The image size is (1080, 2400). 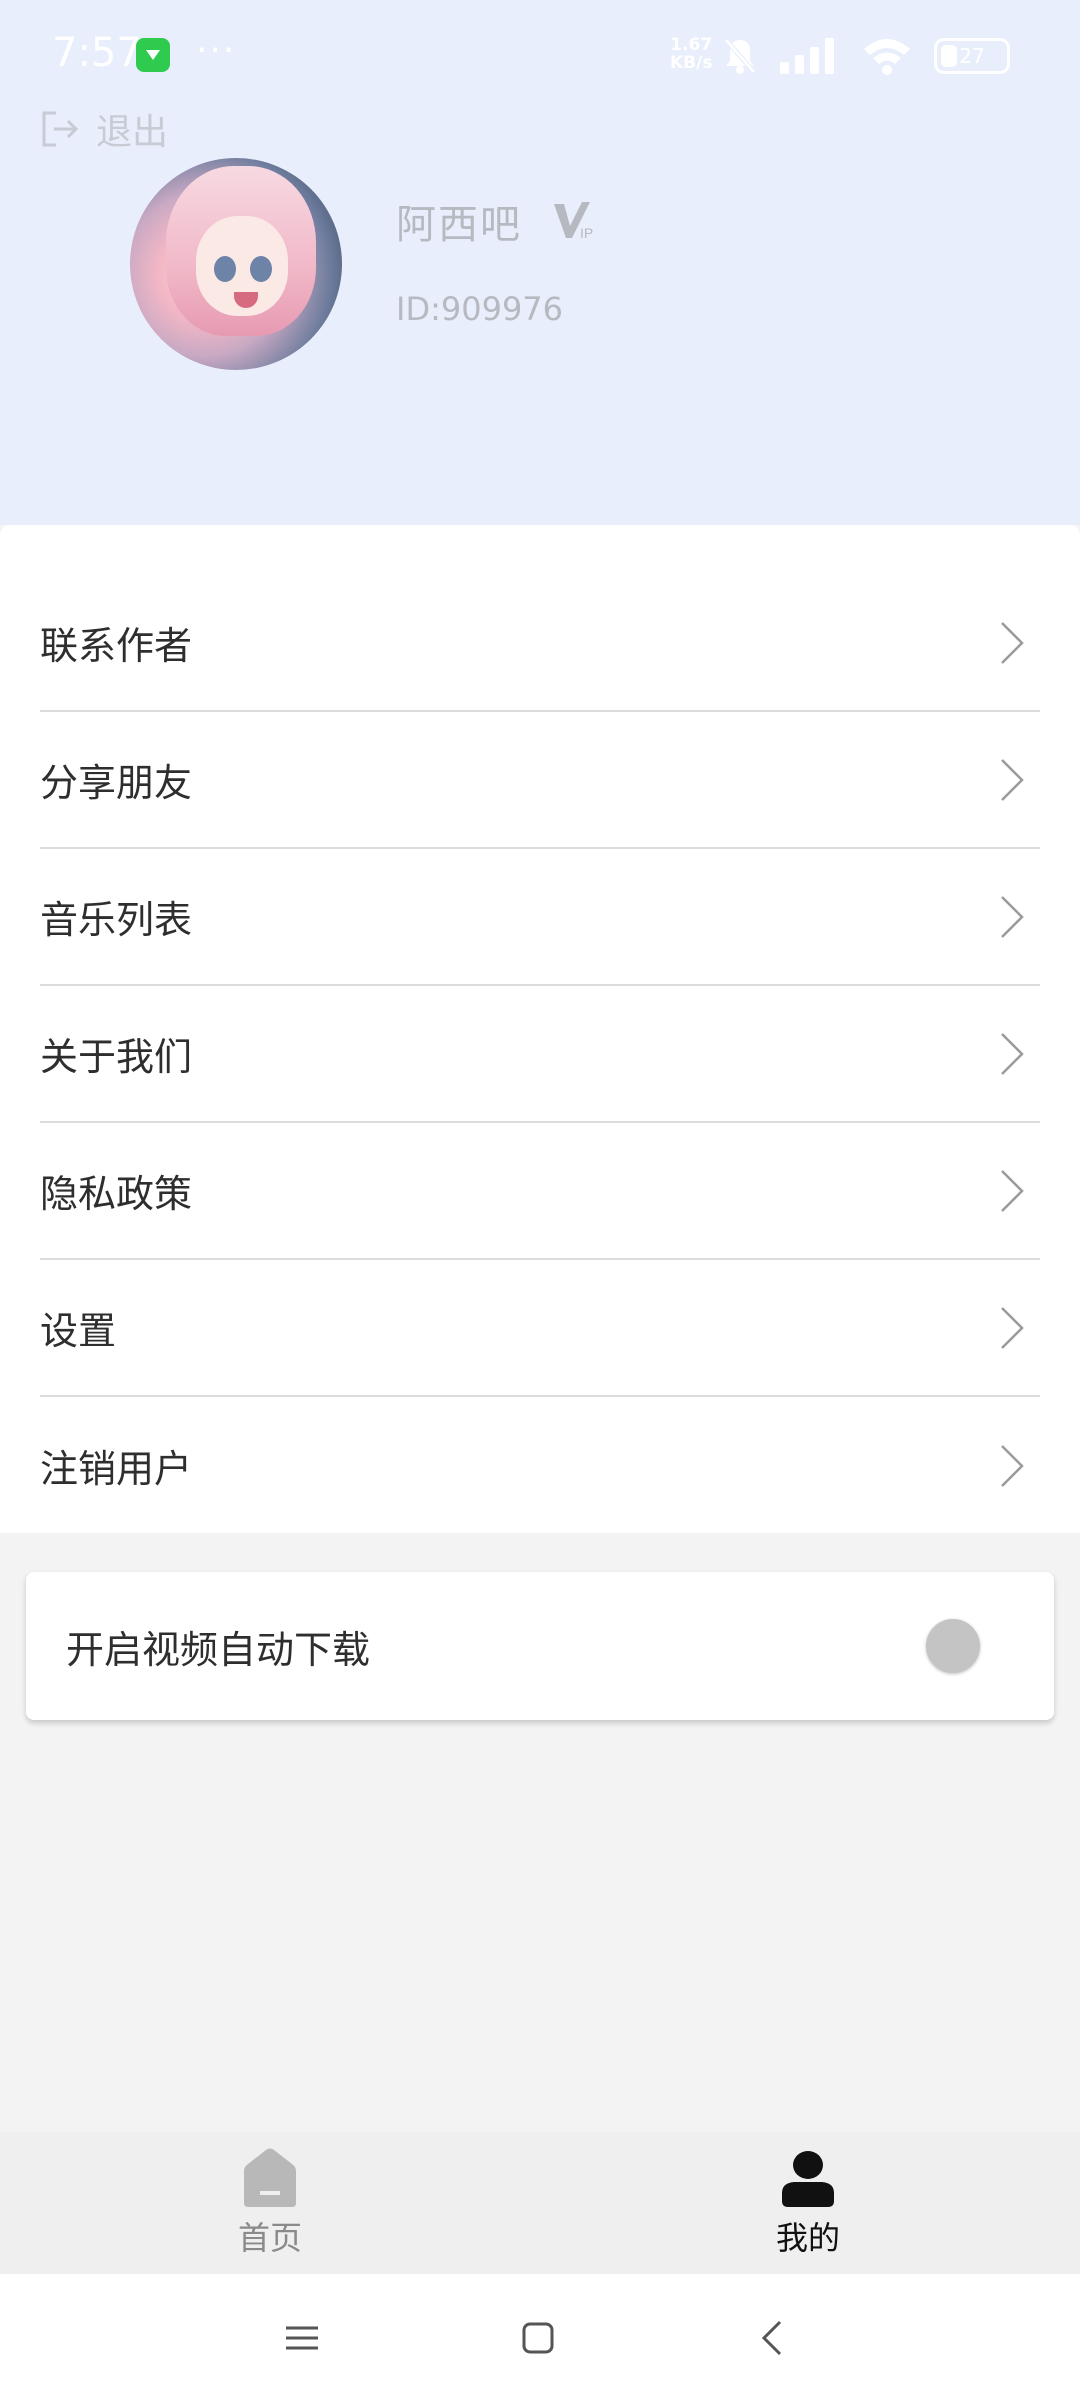 I want to click on home-button-icon, so click(x=538, y=2338).